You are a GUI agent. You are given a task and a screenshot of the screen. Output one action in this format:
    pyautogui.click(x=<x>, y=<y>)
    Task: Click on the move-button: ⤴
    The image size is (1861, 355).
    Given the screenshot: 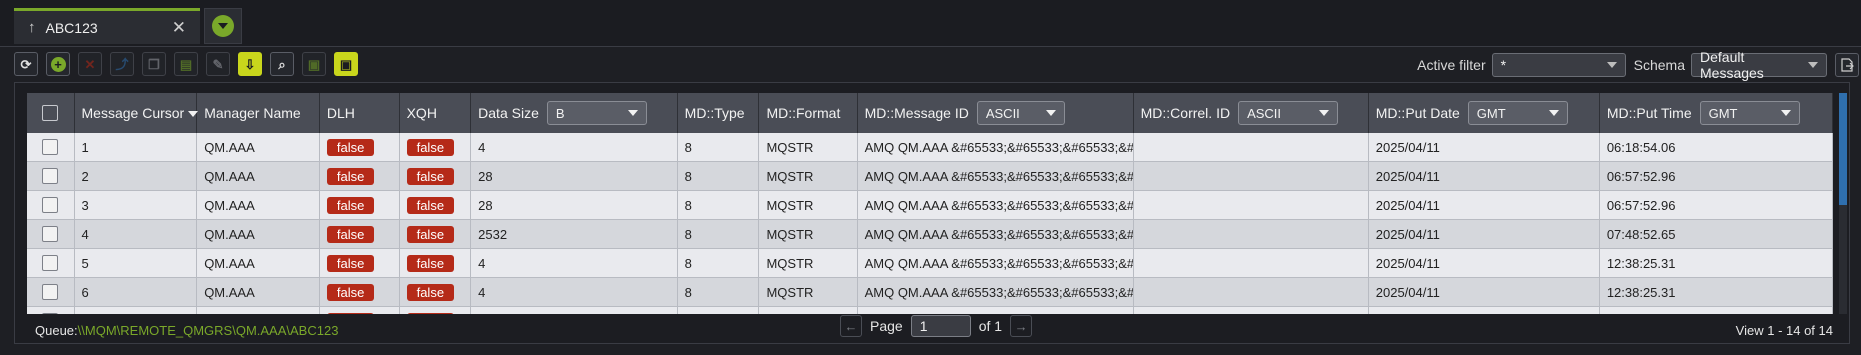 What is the action you would take?
    pyautogui.click(x=122, y=64)
    